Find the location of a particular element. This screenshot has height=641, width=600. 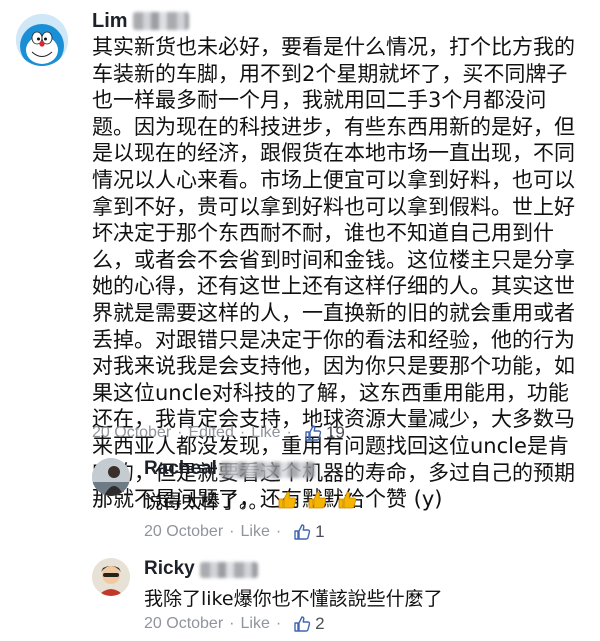

like-count: 2 is located at coordinates (320, 623).